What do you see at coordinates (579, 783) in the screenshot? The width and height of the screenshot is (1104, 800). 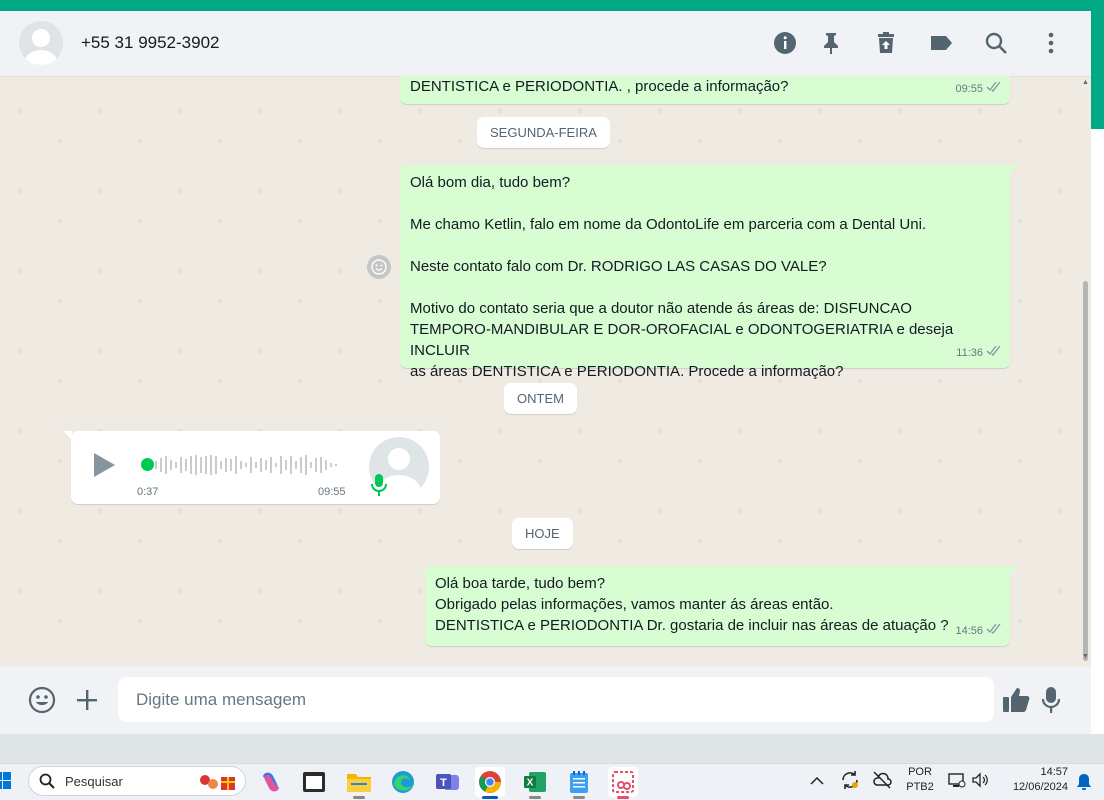 I see `notepad-app-icon` at bounding box center [579, 783].